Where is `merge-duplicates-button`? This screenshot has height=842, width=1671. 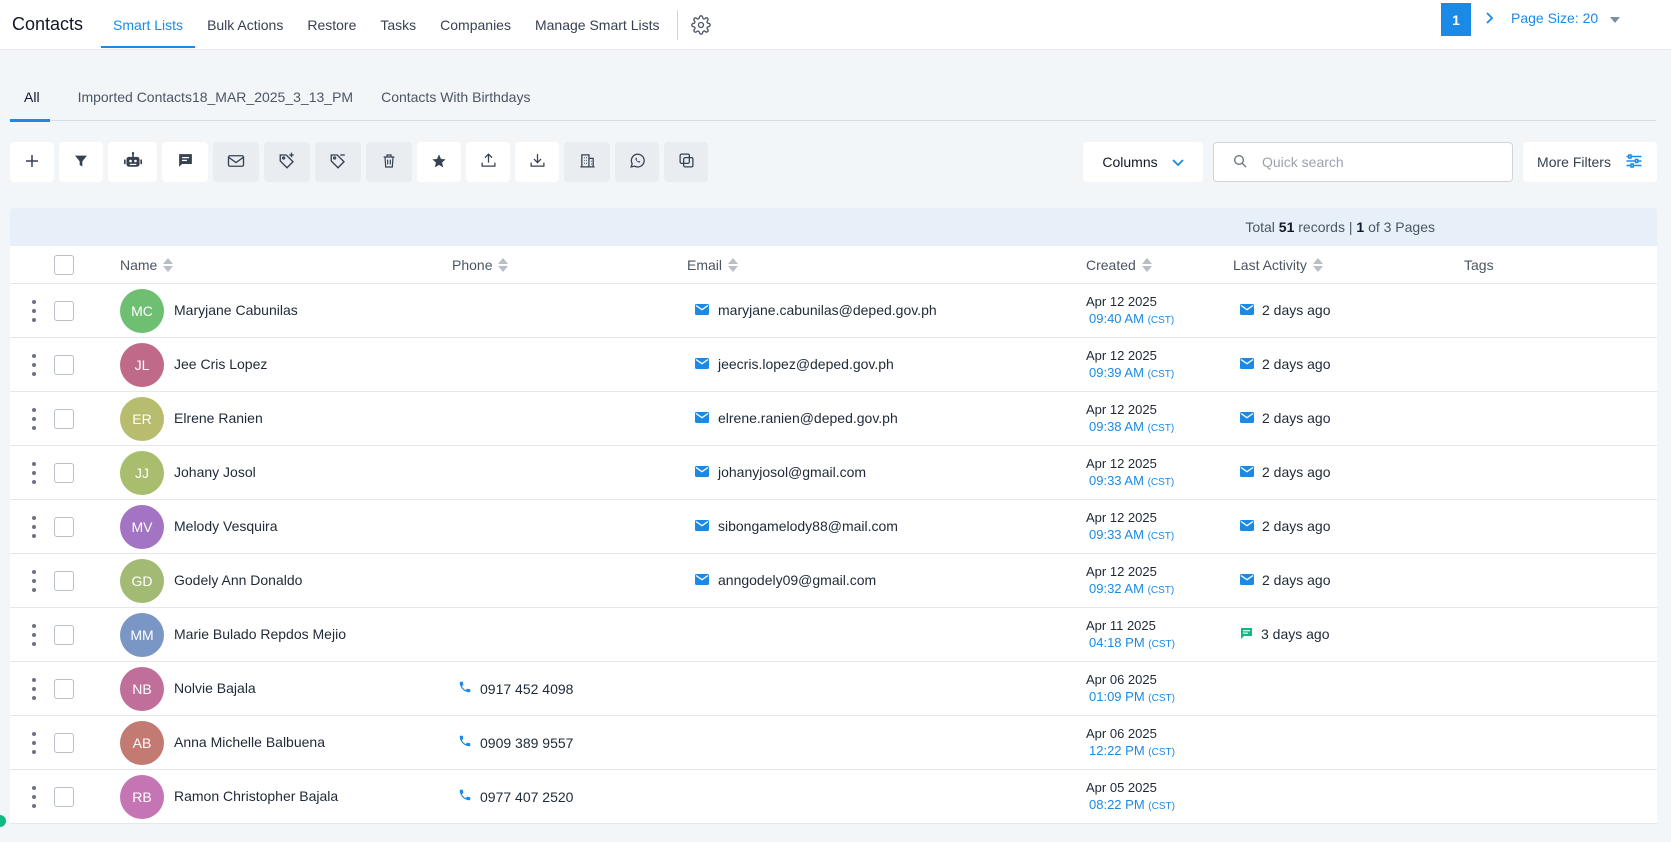 merge-duplicates-button is located at coordinates (686, 162).